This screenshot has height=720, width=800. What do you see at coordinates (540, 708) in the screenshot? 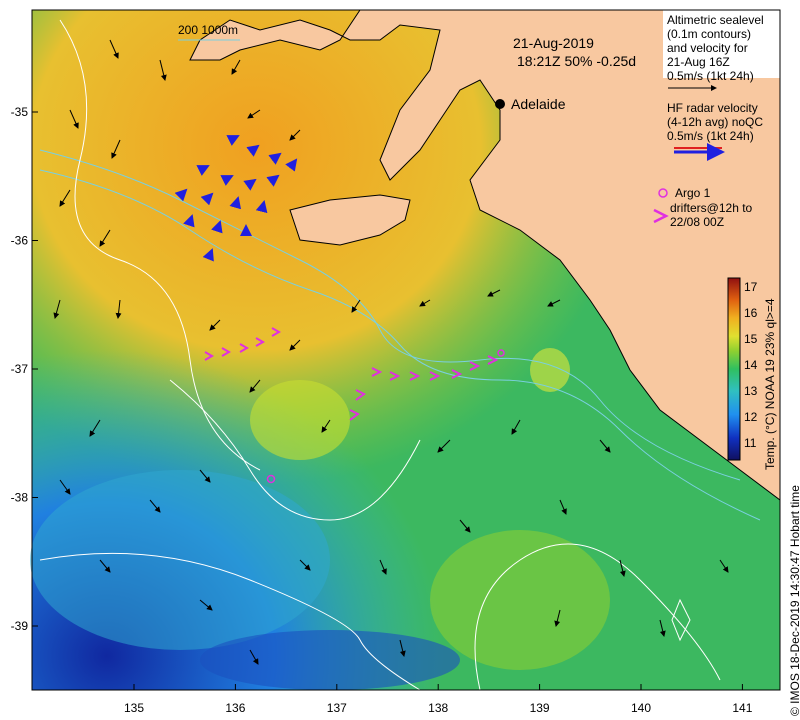
I see `x-tick-label: 139` at bounding box center [540, 708].